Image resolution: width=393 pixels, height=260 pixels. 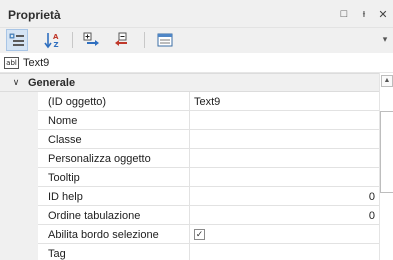 What do you see at coordinates (387, 81) in the screenshot?
I see `scroll-up-arrow-icon: ▲` at bounding box center [387, 81].